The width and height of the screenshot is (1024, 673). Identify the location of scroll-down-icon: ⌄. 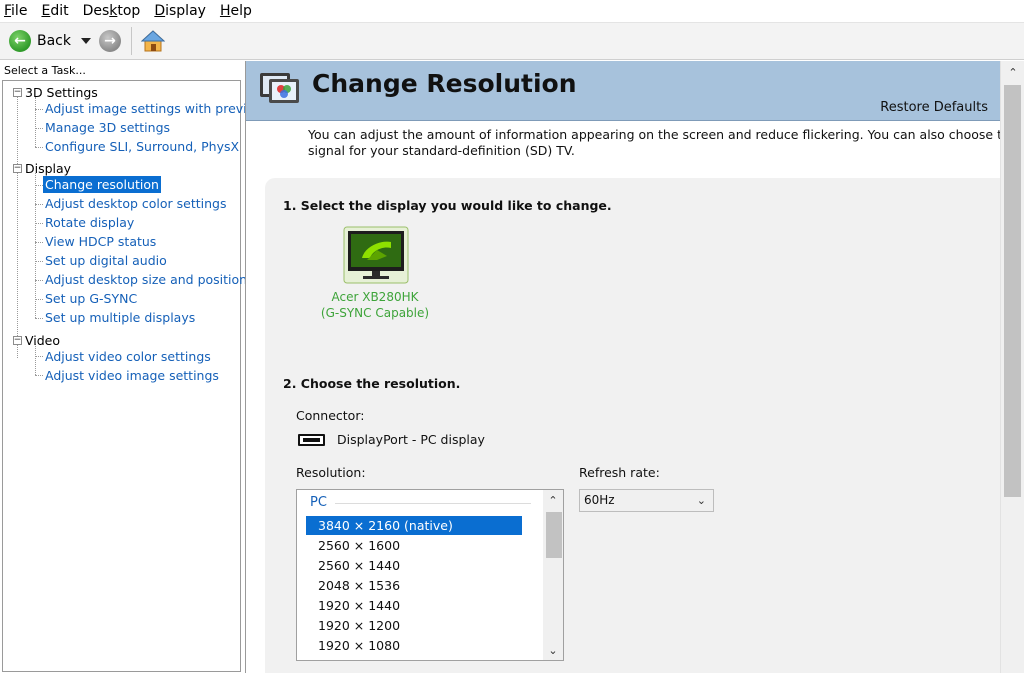
(553, 650).